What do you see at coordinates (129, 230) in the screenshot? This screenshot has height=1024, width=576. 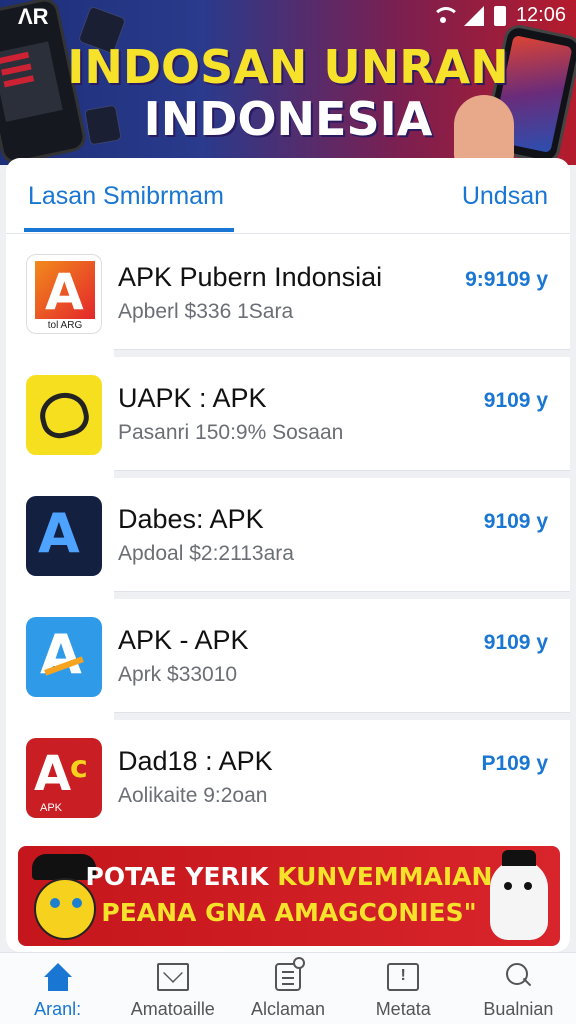 I see `tab-indicator` at bounding box center [129, 230].